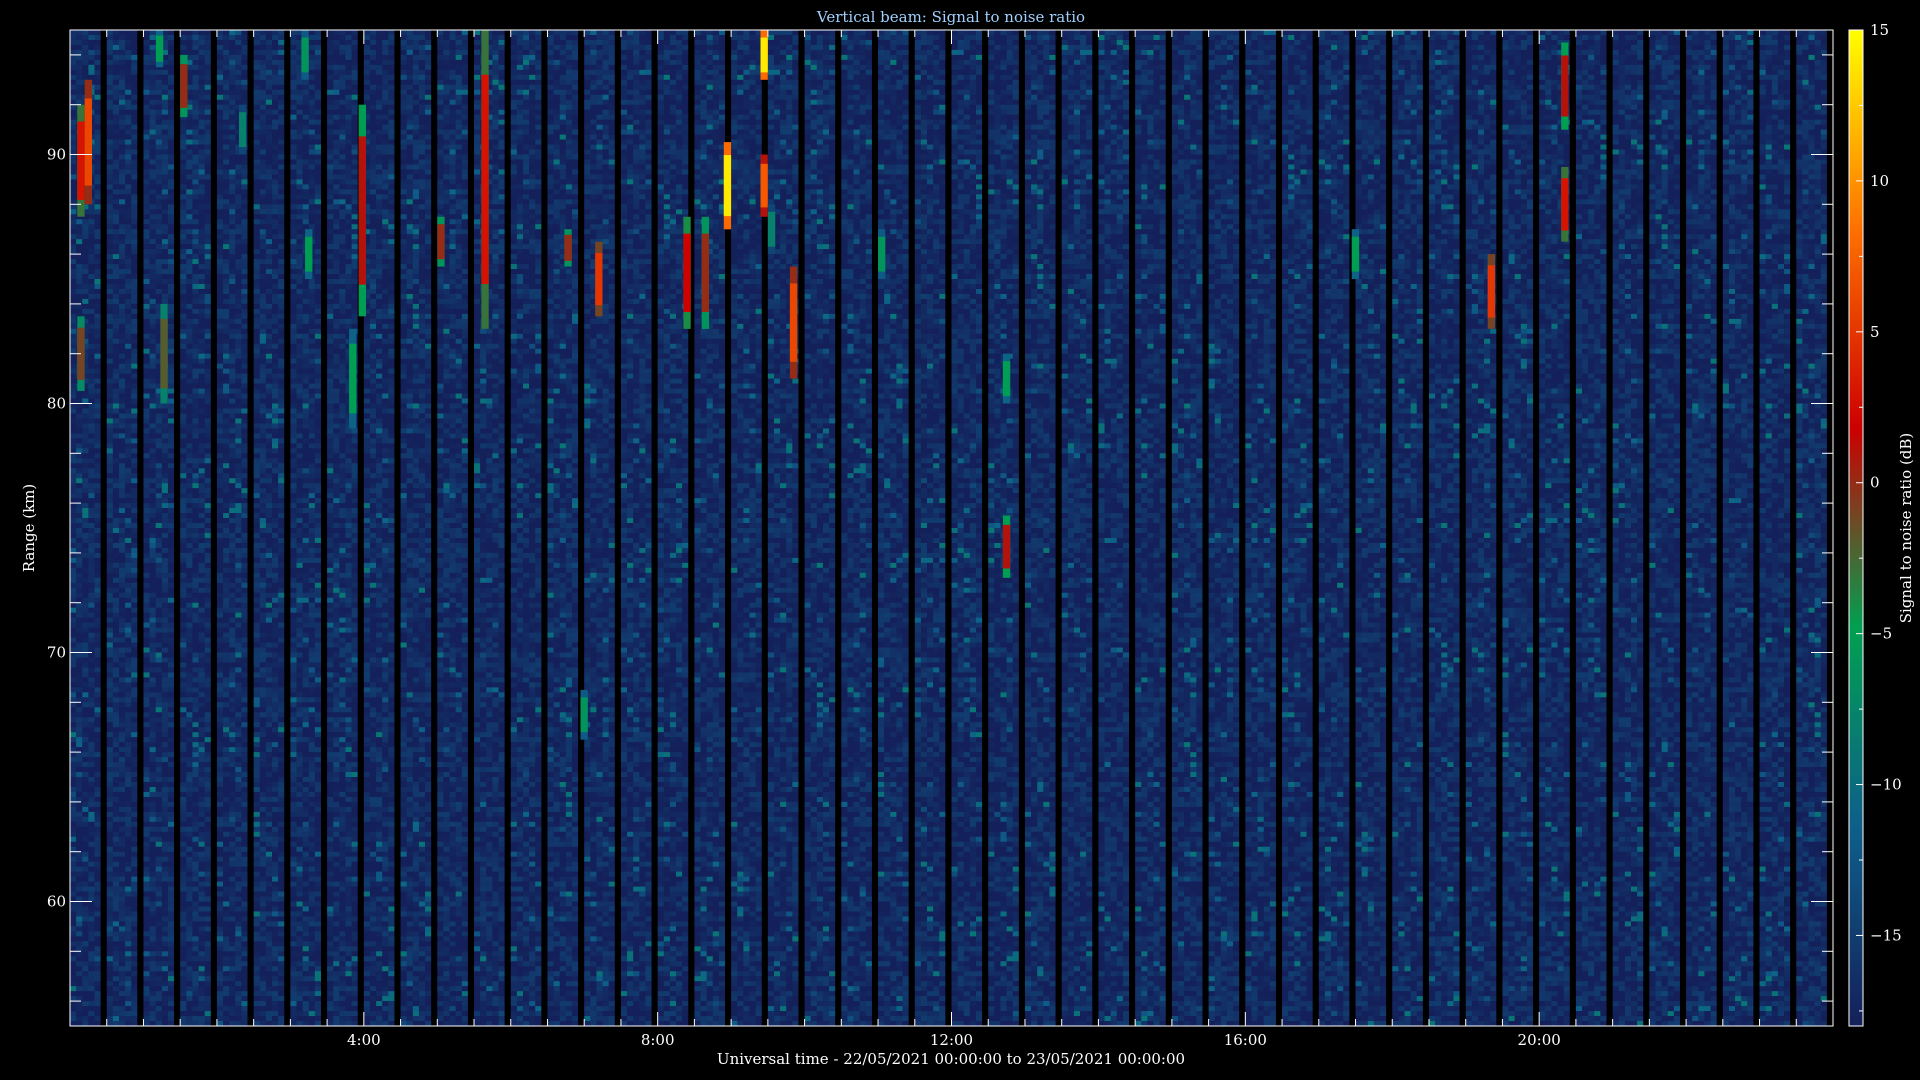 This screenshot has height=1080, width=1920. I want to click on chart-title: Vertical beam: Signal to noise ratio, so click(950, 17).